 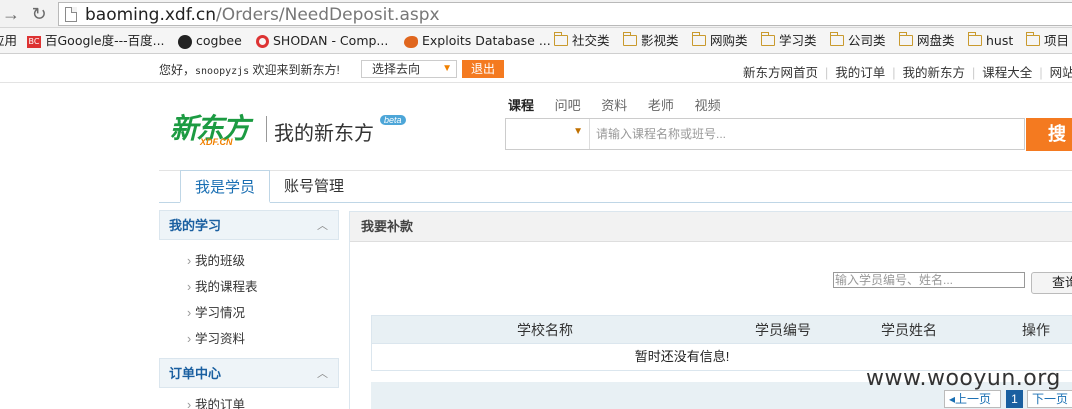 What do you see at coordinates (721, 329) in the screenshot?
I see `table-header: 学校名称 学员编号 学员姓名 操作` at bounding box center [721, 329].